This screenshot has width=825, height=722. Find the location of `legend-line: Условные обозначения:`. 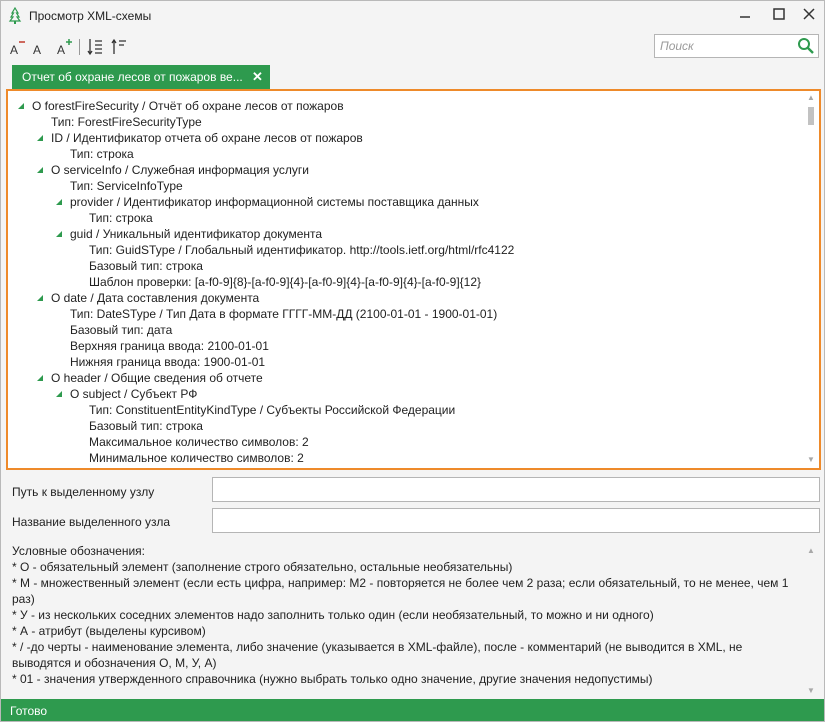

legend-line: Условные обозначения: is located at coordinates (78, 551).